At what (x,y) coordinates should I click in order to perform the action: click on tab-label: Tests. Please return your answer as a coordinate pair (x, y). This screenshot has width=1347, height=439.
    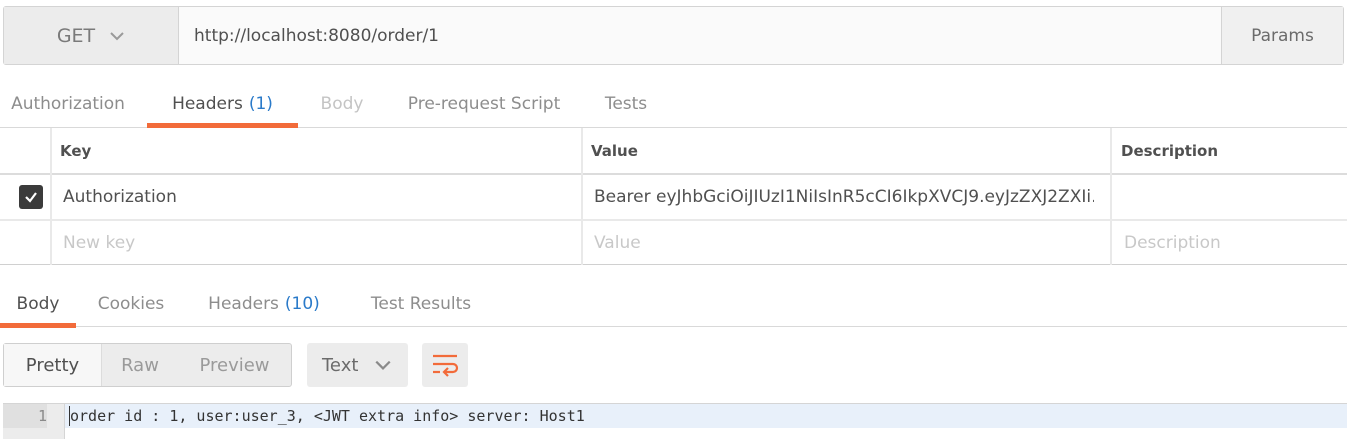
    Looking at the image, I should click on (626, 103).